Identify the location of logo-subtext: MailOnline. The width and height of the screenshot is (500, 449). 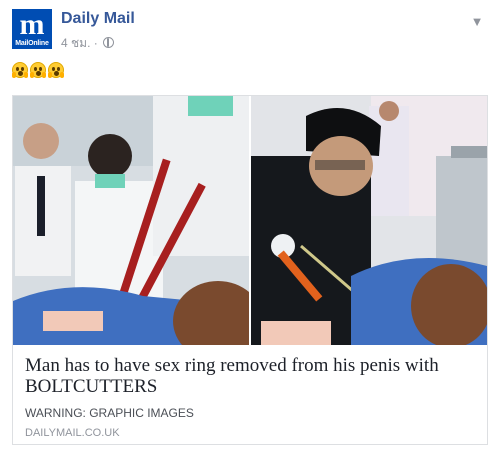
(32, 43).